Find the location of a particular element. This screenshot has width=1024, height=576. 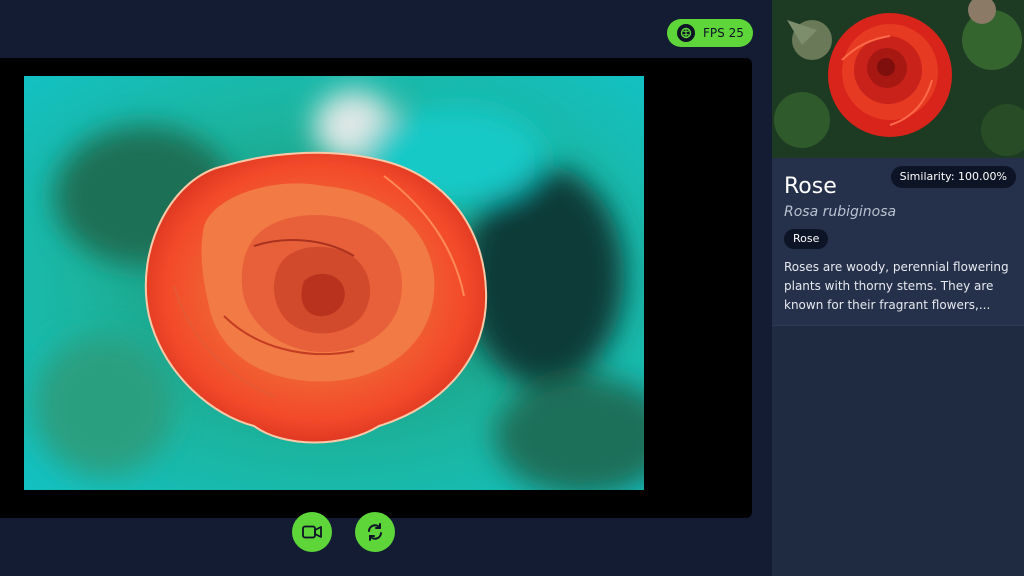

fps-badge: FPS 25 is located at coordinates (710, 33).